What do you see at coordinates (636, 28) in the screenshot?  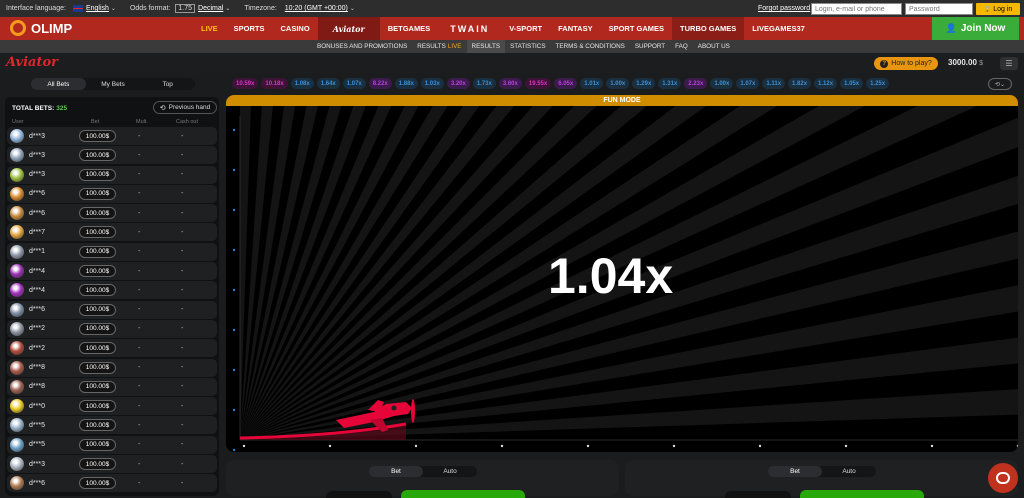 I see `nav-item-sport-games: SPORT GAMES` at bounding box center [636, 28].